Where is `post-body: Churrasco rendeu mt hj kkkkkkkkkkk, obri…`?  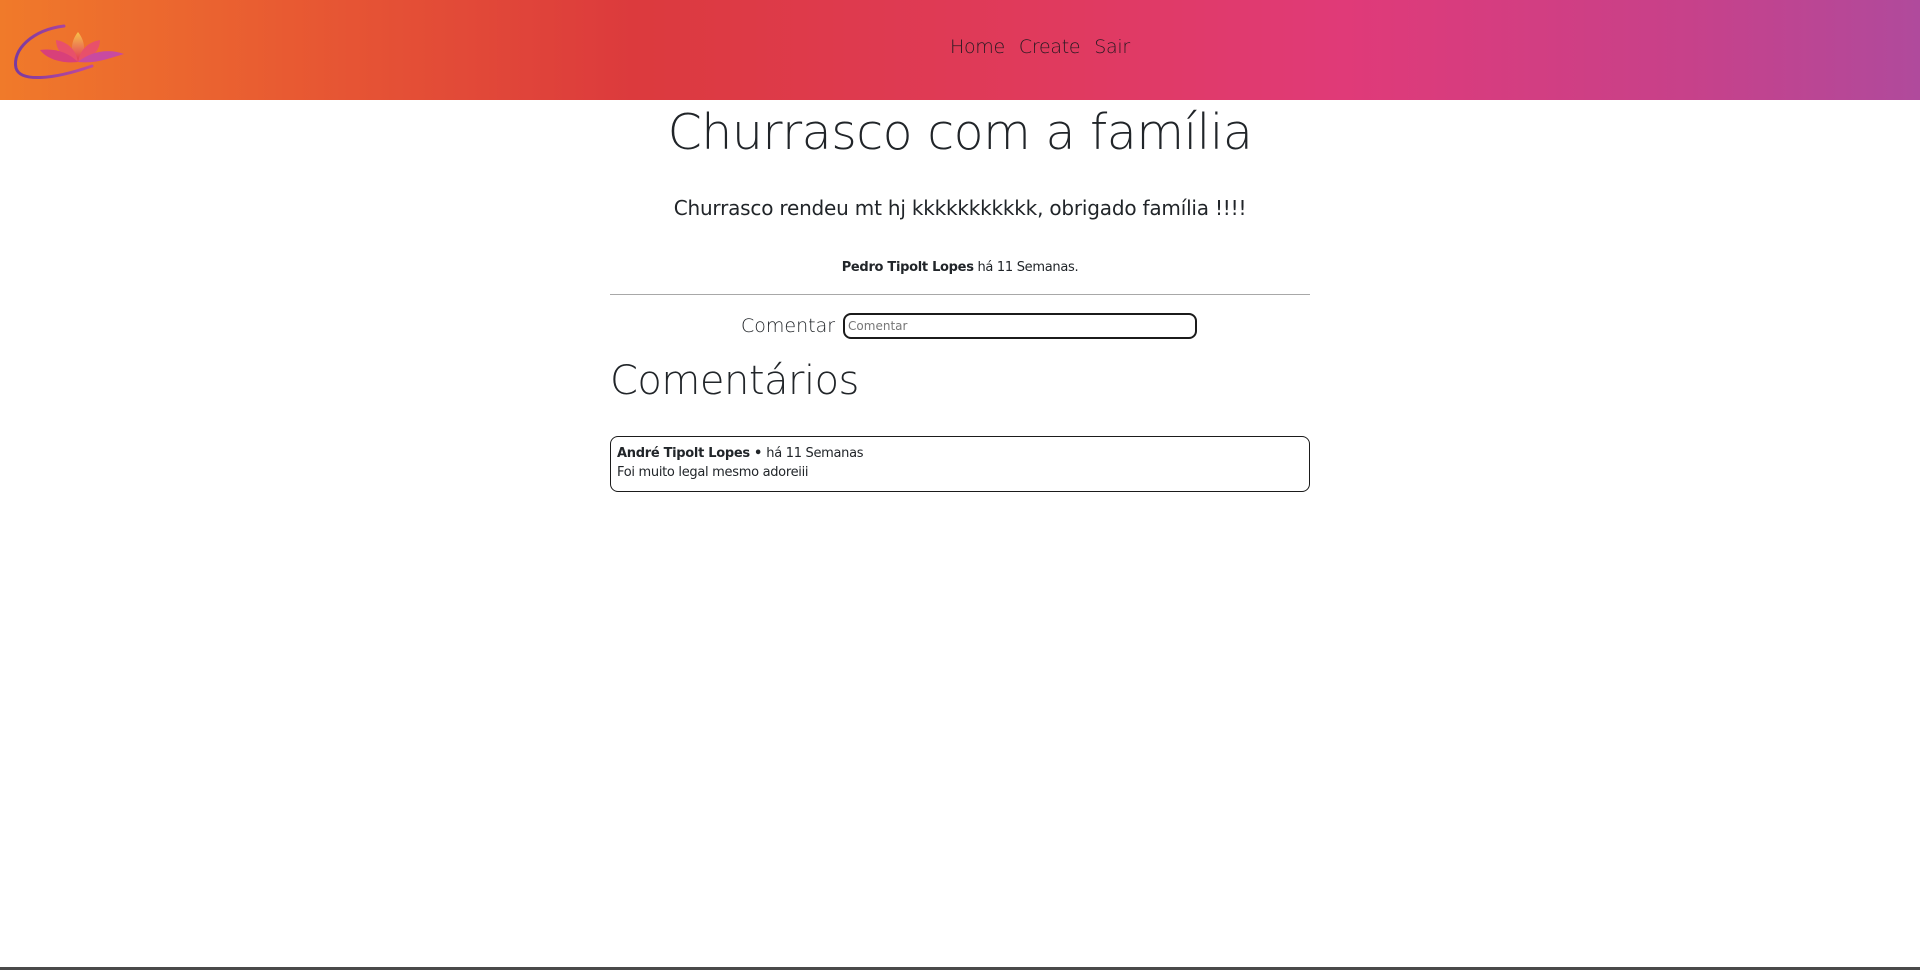 post-body: Churrasco rendeu mt hj kkkkkkkkkkk, obri… is located at coordinates (960, 208).